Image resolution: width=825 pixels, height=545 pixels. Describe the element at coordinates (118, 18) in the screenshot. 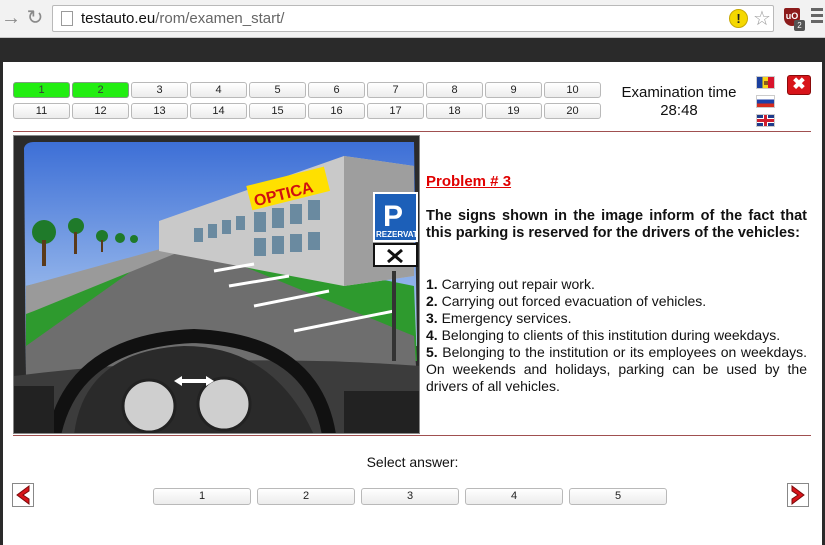

I see `url-host: testauto.eu` at that location.